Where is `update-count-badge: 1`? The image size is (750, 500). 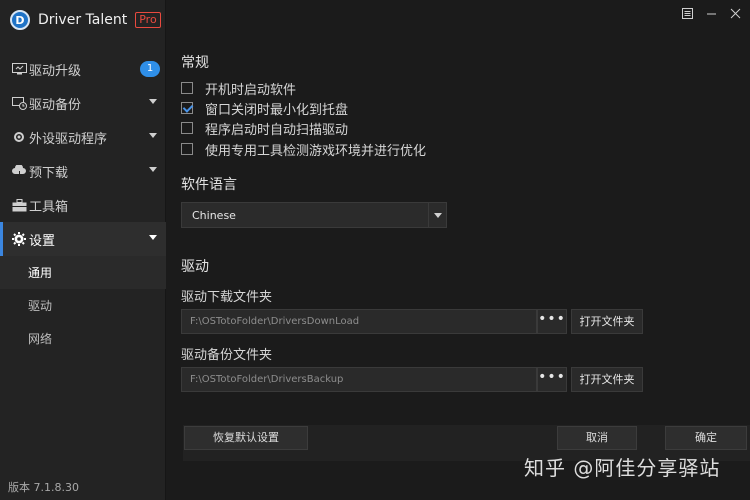
update-count-badge: 1 is located at coordinates (150, 69).